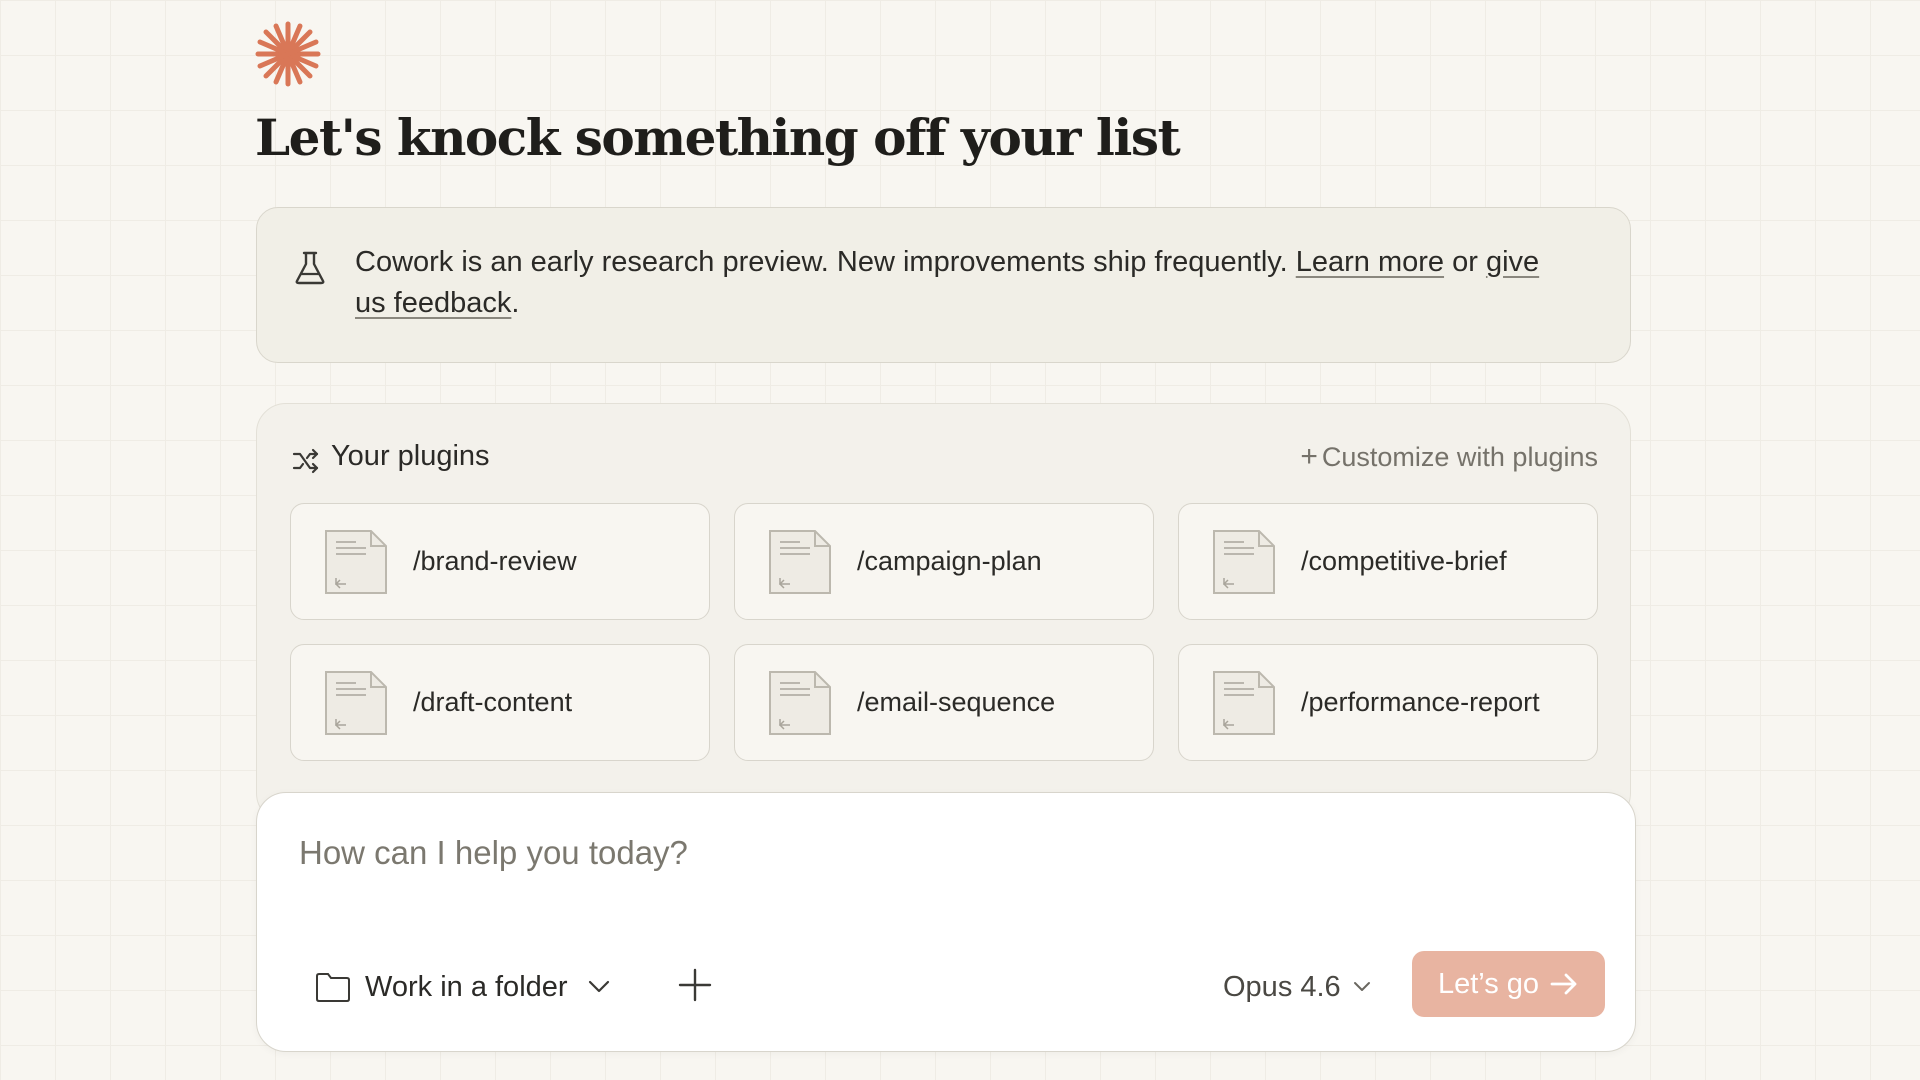  What do you see at coordinates (305, 461) in the screenshot?
I see `shuffle-icon` at bounding box center [305, 461].